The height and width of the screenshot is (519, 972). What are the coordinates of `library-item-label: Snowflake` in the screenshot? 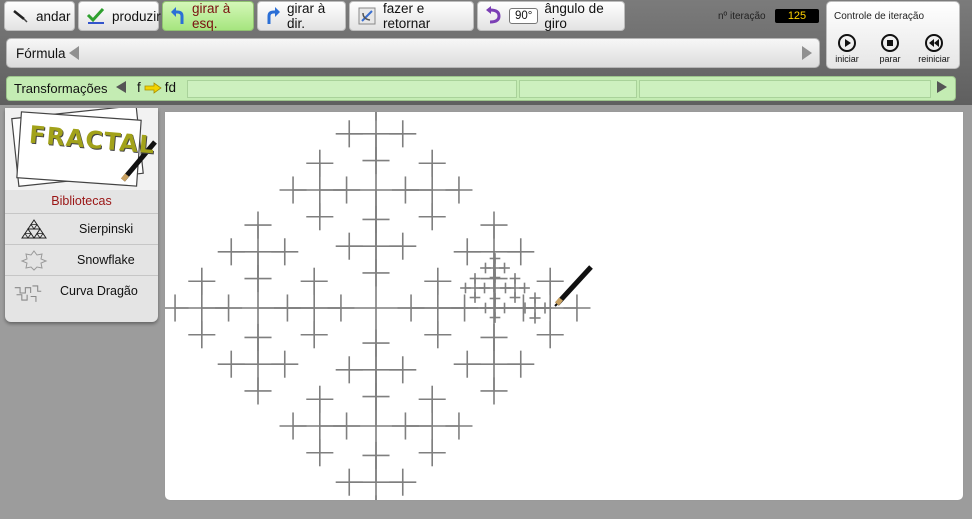 It's located at (106, 260).